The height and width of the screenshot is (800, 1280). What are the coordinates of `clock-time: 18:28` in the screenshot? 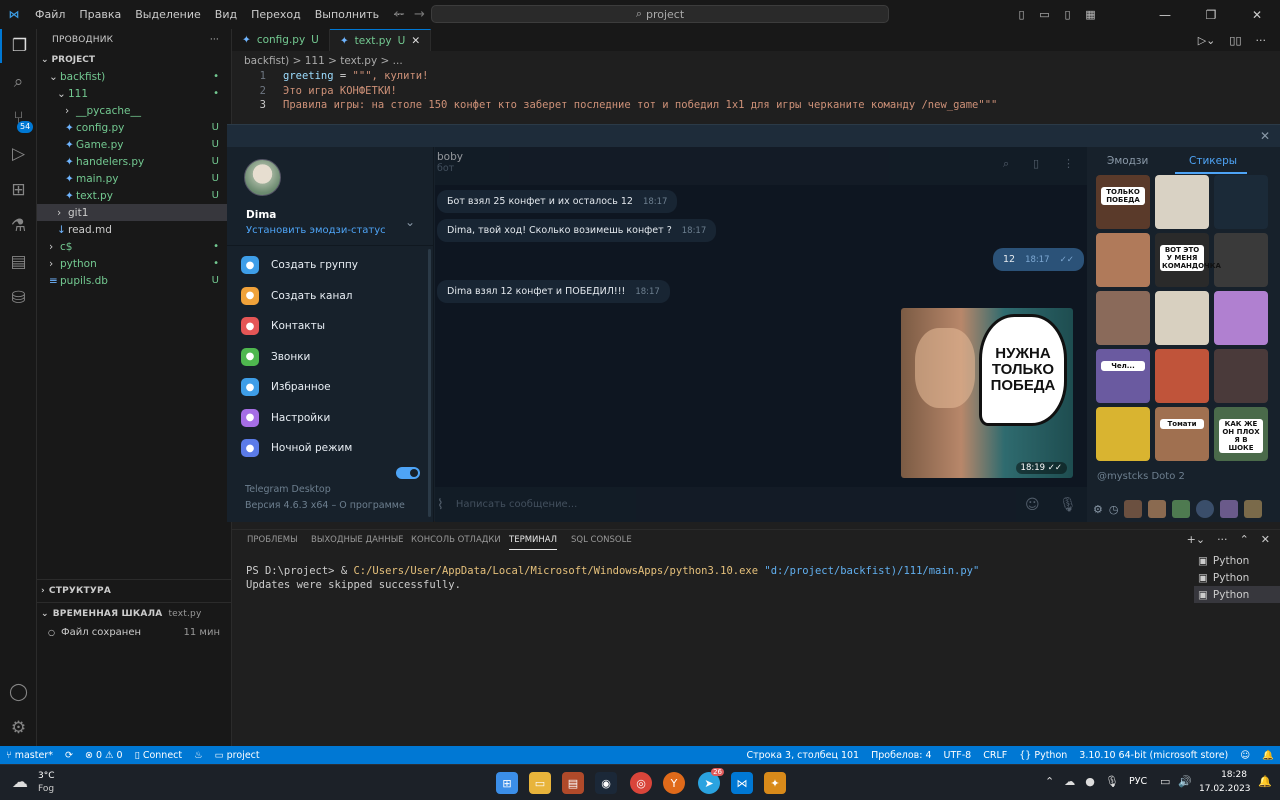 It's located at (1223, 775).